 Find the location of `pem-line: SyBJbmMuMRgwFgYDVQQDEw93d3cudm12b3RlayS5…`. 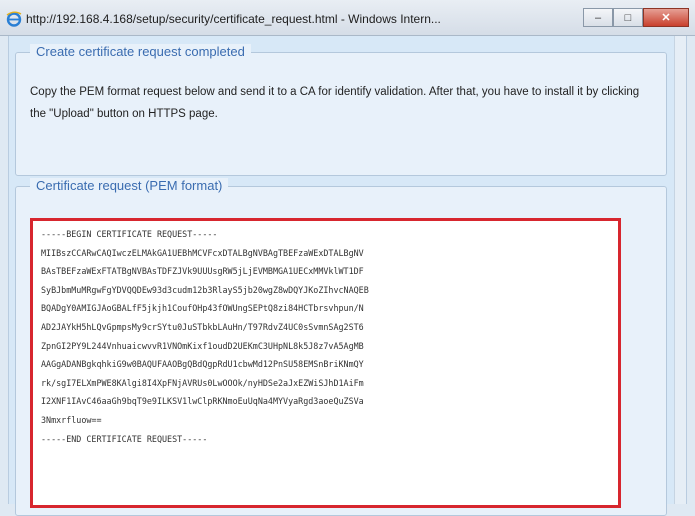

pem-line: SyBJbmMuMRgwFgYDVQQDEw93d3cudm12b3RlayS5… is located at coordinates (205, 289).